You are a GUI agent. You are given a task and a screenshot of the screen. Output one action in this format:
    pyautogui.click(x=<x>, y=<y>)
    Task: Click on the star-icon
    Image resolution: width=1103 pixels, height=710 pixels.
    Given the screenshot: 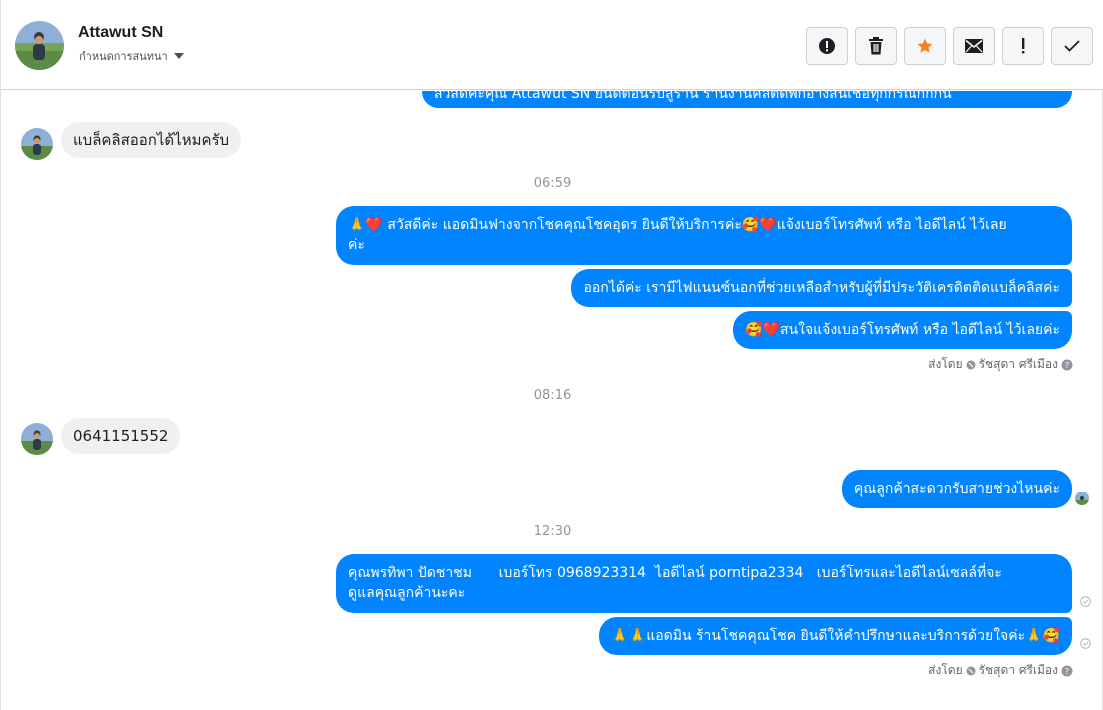 What is the action you would take?
    pyautogui.click(x=925, y=45)
    